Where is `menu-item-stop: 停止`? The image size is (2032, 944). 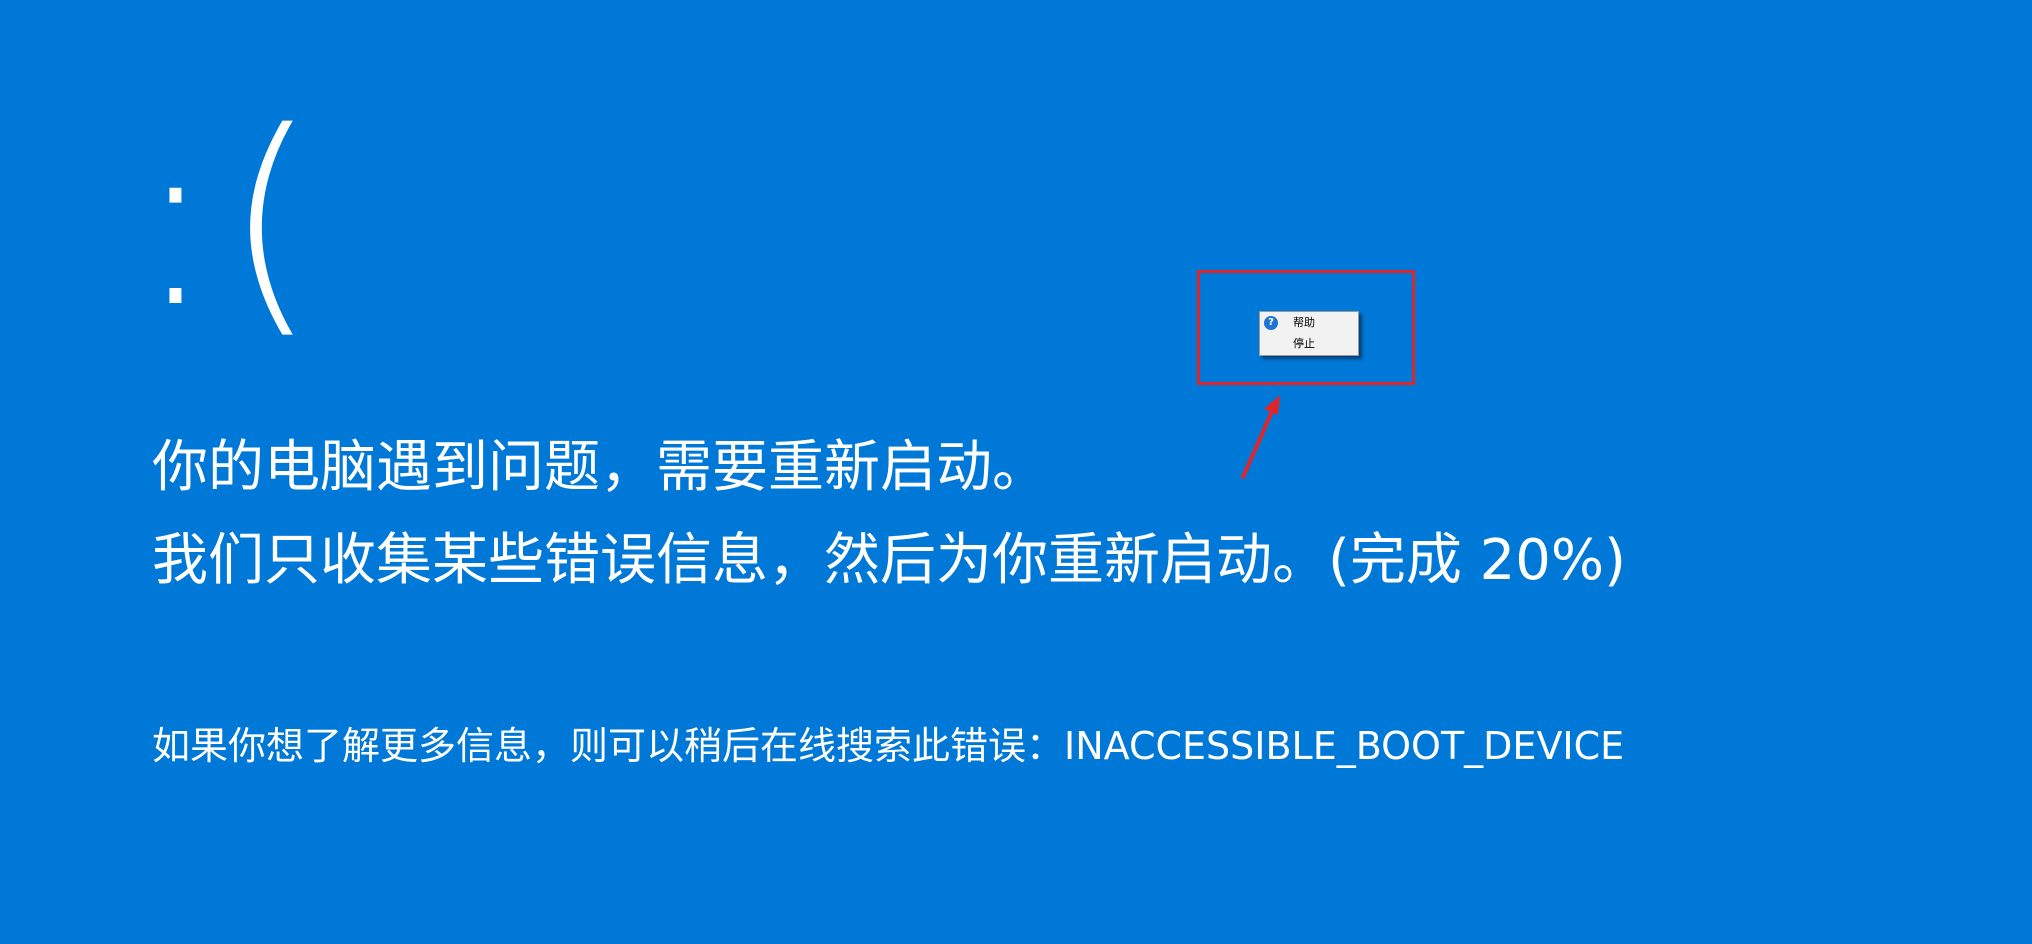 menu-item-stop: 停止 is located at coordinates (1309, 344).